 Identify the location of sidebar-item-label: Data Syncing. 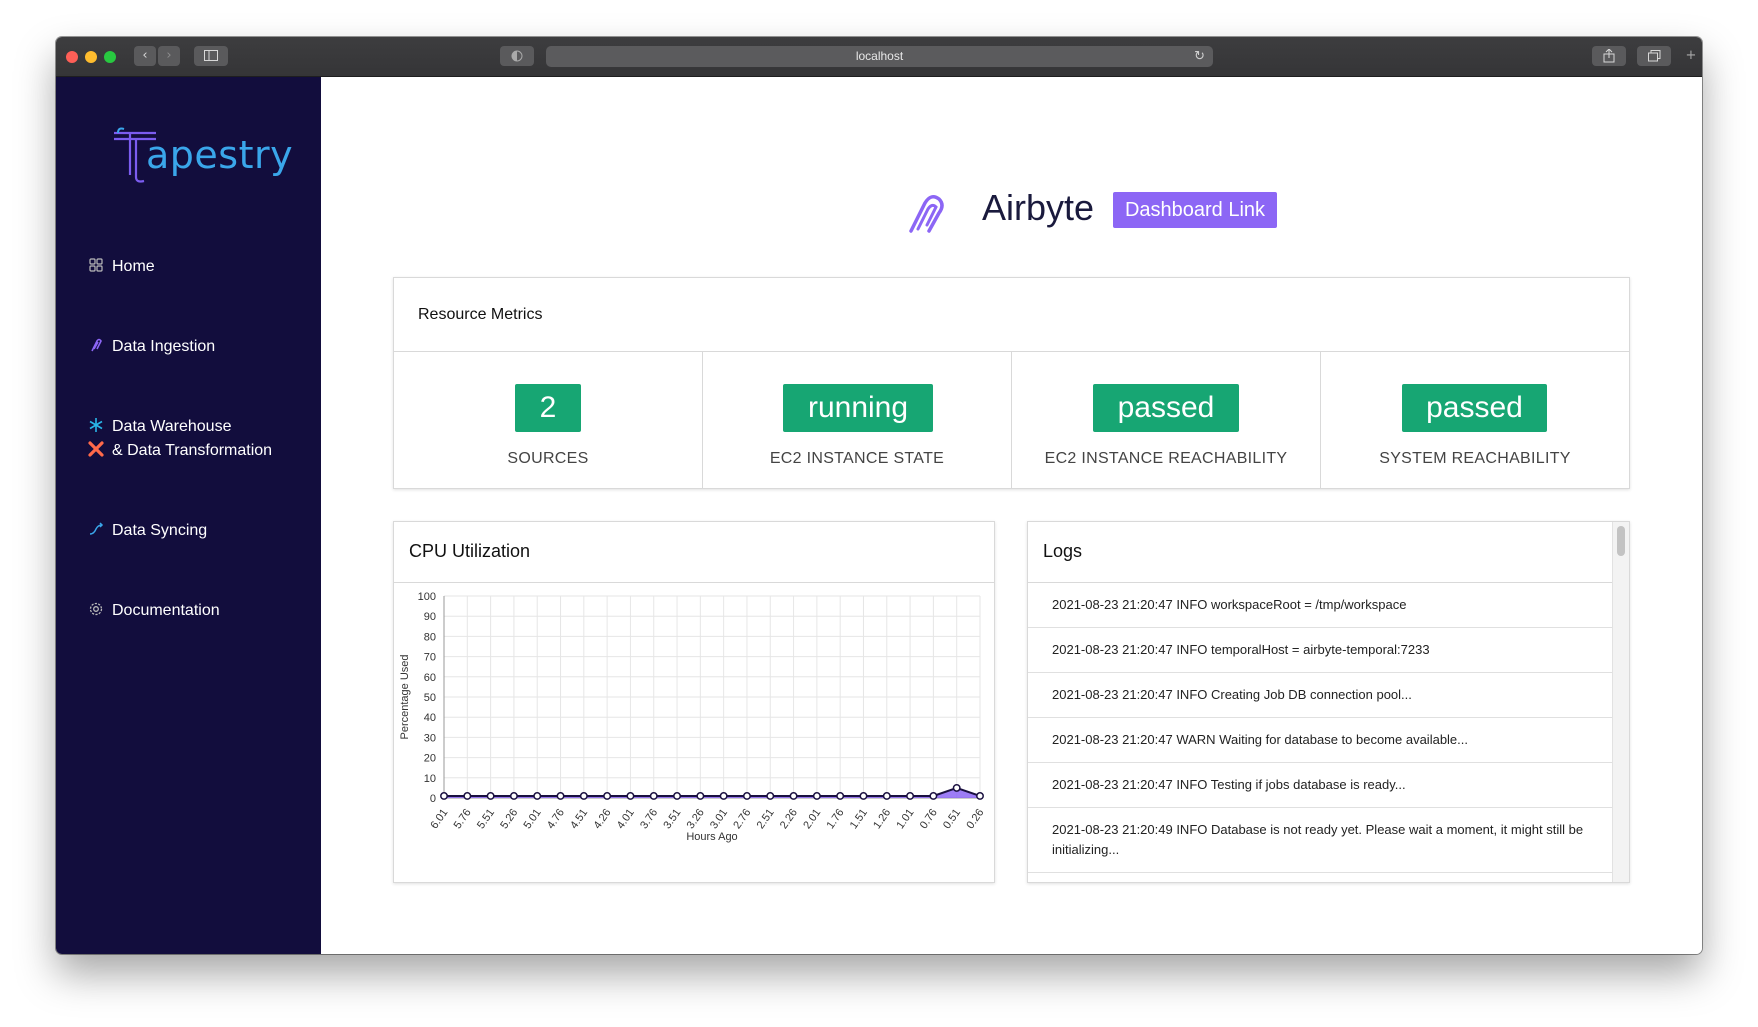
(160, 530).